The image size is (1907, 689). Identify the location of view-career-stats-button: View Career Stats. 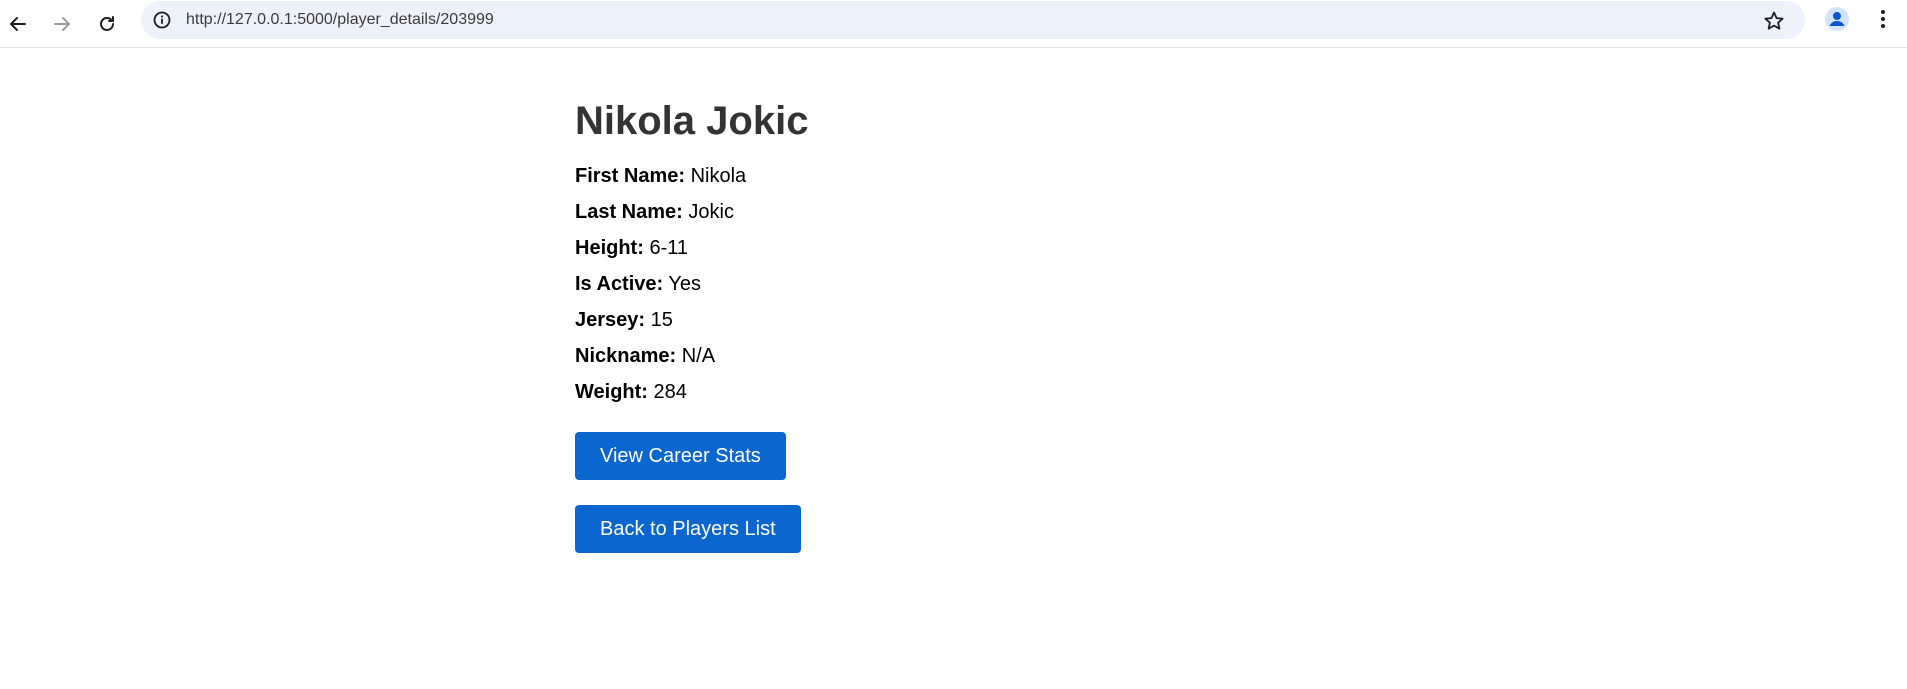
(680, 456).